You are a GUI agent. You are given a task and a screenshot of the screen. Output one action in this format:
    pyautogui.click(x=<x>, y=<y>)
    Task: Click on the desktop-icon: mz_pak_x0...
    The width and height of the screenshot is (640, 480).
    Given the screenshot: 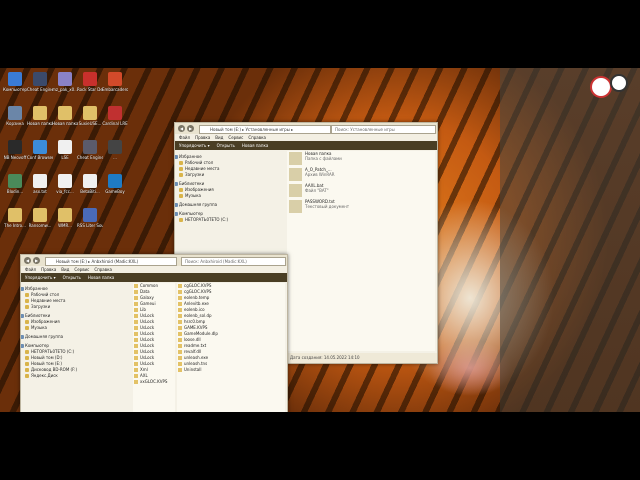 What is the action you would take?
    pyautogui.click(x=65, y=82)
    